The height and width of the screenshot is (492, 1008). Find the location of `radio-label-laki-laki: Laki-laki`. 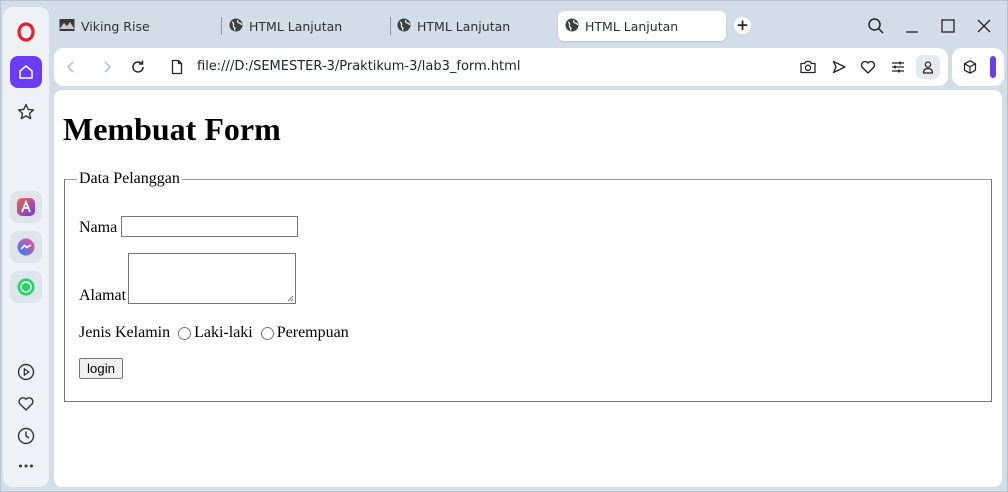

radio-label-laki-laki: Laki-laki is located at coordinates (223, 332).